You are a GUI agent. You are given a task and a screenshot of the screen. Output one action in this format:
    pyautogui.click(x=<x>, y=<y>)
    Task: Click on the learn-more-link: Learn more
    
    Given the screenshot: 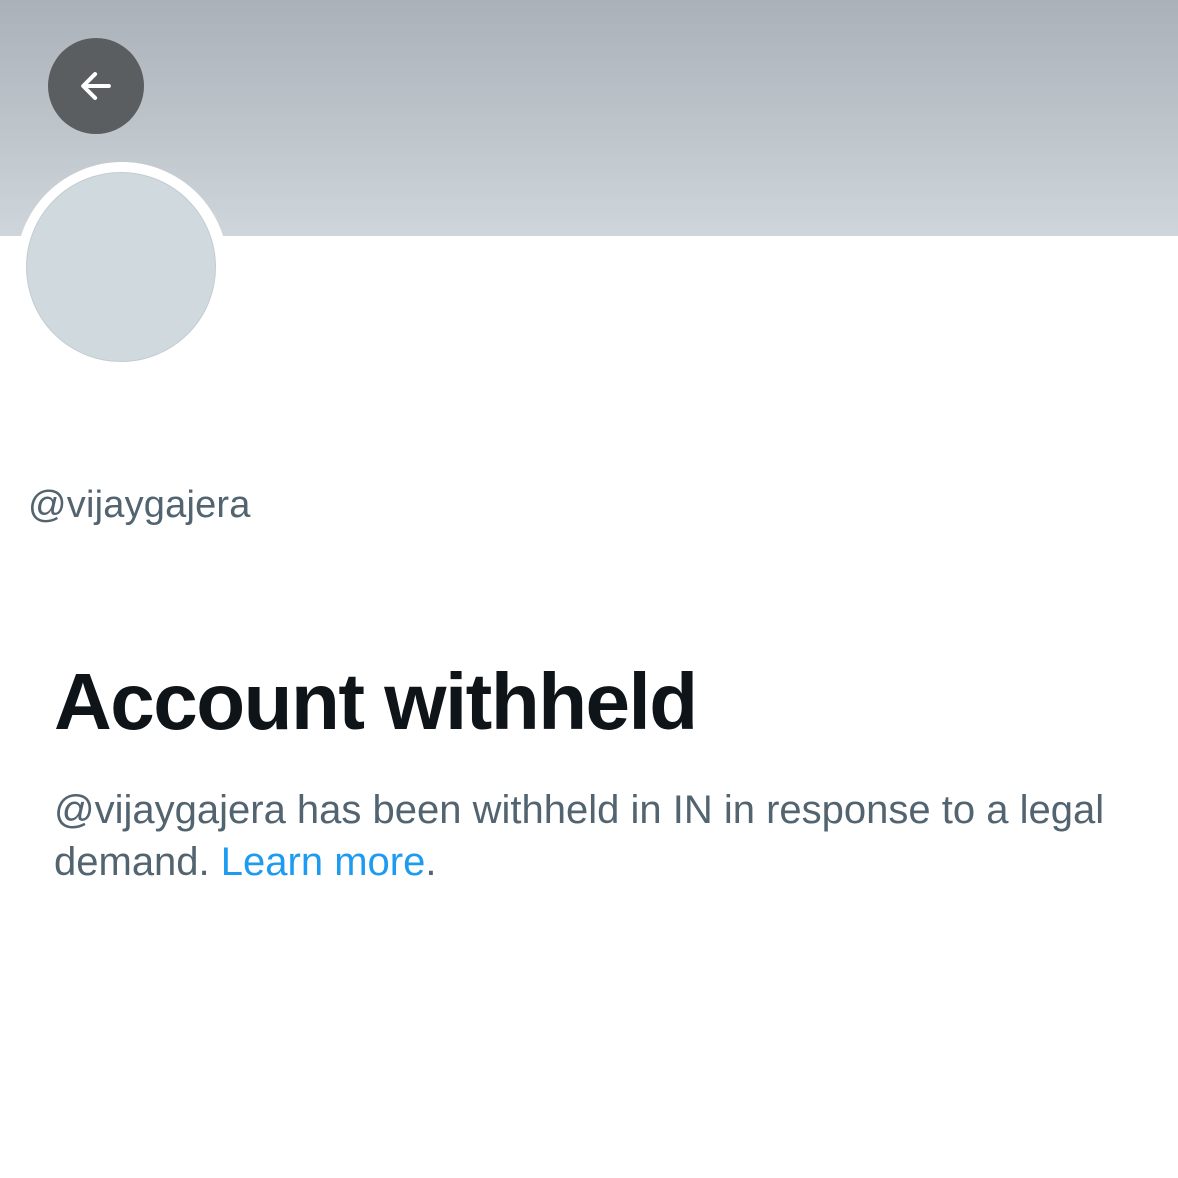 What is the action you would take?
    pyautogui.click(x=323, y=862)
    